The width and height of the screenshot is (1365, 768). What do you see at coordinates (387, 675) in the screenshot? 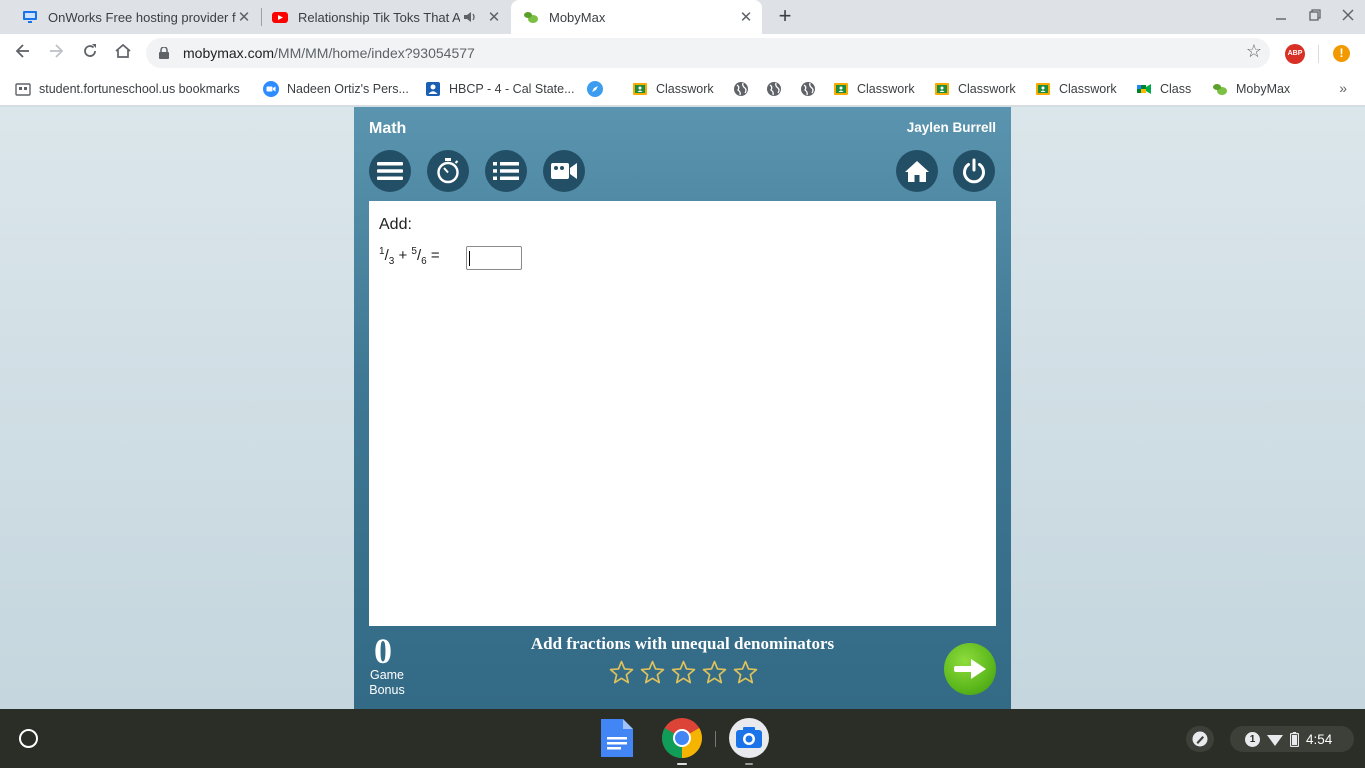
I see `game-bonus-label-line: Game` at bounding box center [387, 675].